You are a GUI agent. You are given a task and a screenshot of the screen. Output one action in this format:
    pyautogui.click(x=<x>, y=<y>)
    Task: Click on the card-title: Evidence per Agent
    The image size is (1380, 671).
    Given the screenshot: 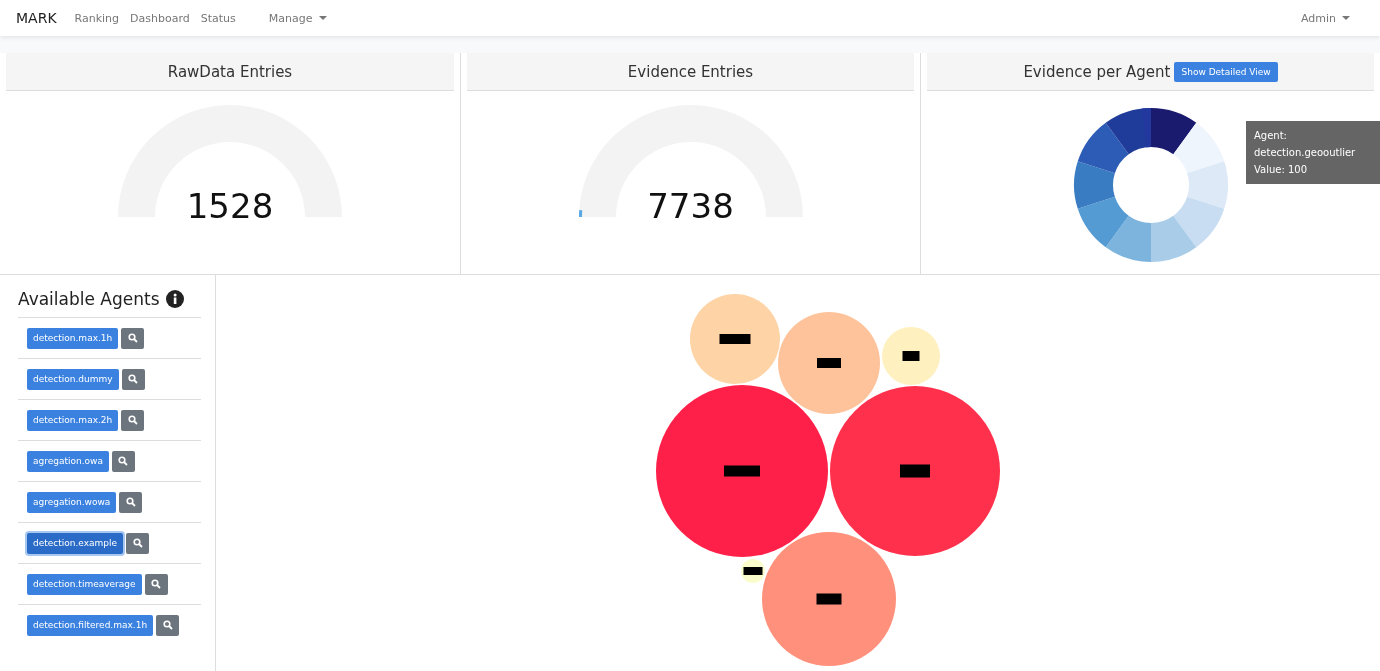 What is the action you would take?
    pyautogui.click(x=1097, y=71)
    